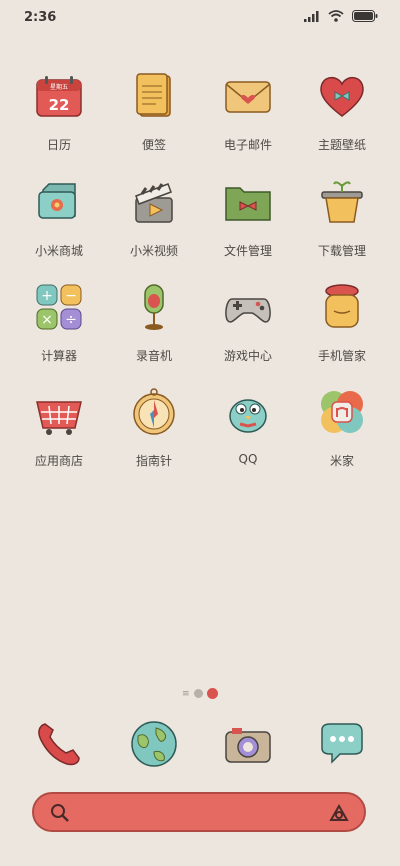  What do you see at coordinates (247, 145) in the screenshot?
I see `app-label: 电子邮件` at bounding box center [247, 145].